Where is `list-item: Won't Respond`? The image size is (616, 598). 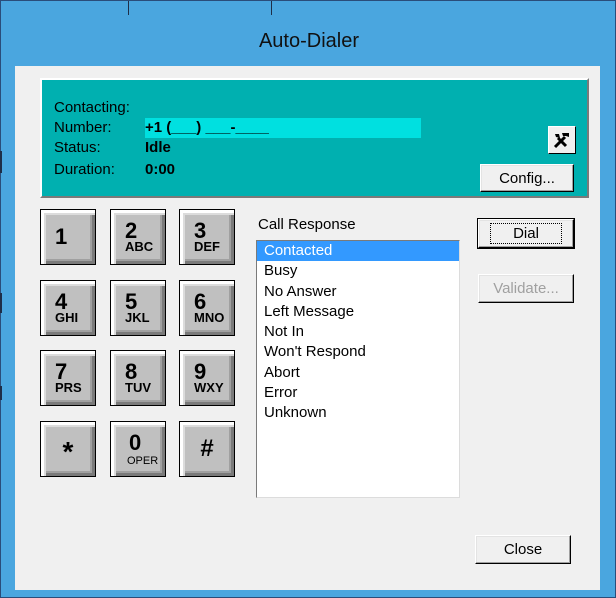
list-item: Won't Respond is located at coordinates (358, 352).